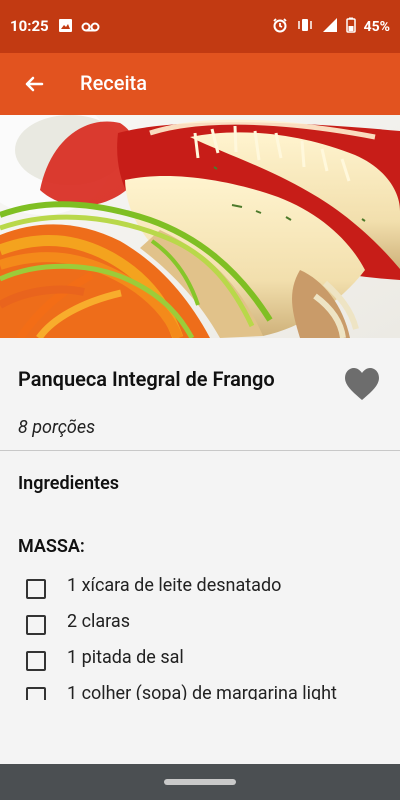  I want to click on navigation-bar, so click(200, 782).